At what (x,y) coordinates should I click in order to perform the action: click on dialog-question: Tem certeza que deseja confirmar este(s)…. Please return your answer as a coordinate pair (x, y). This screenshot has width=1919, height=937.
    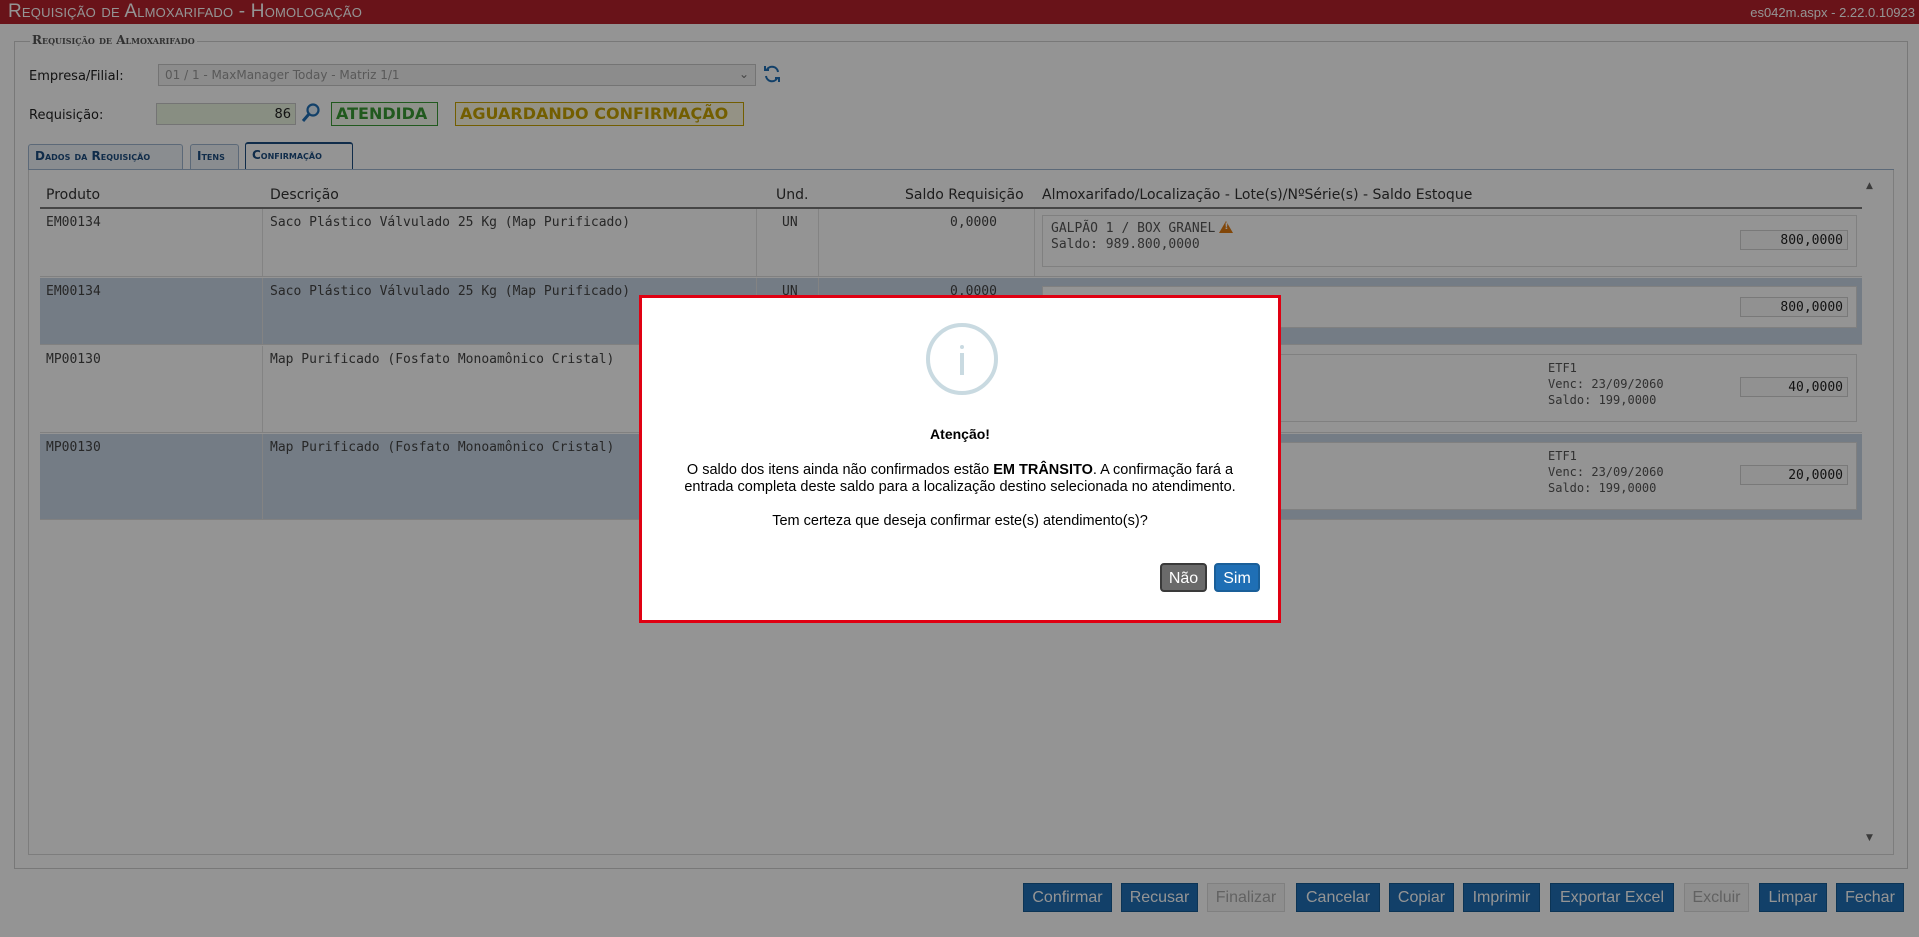
    Looking at the image, I should click on (960, 521).